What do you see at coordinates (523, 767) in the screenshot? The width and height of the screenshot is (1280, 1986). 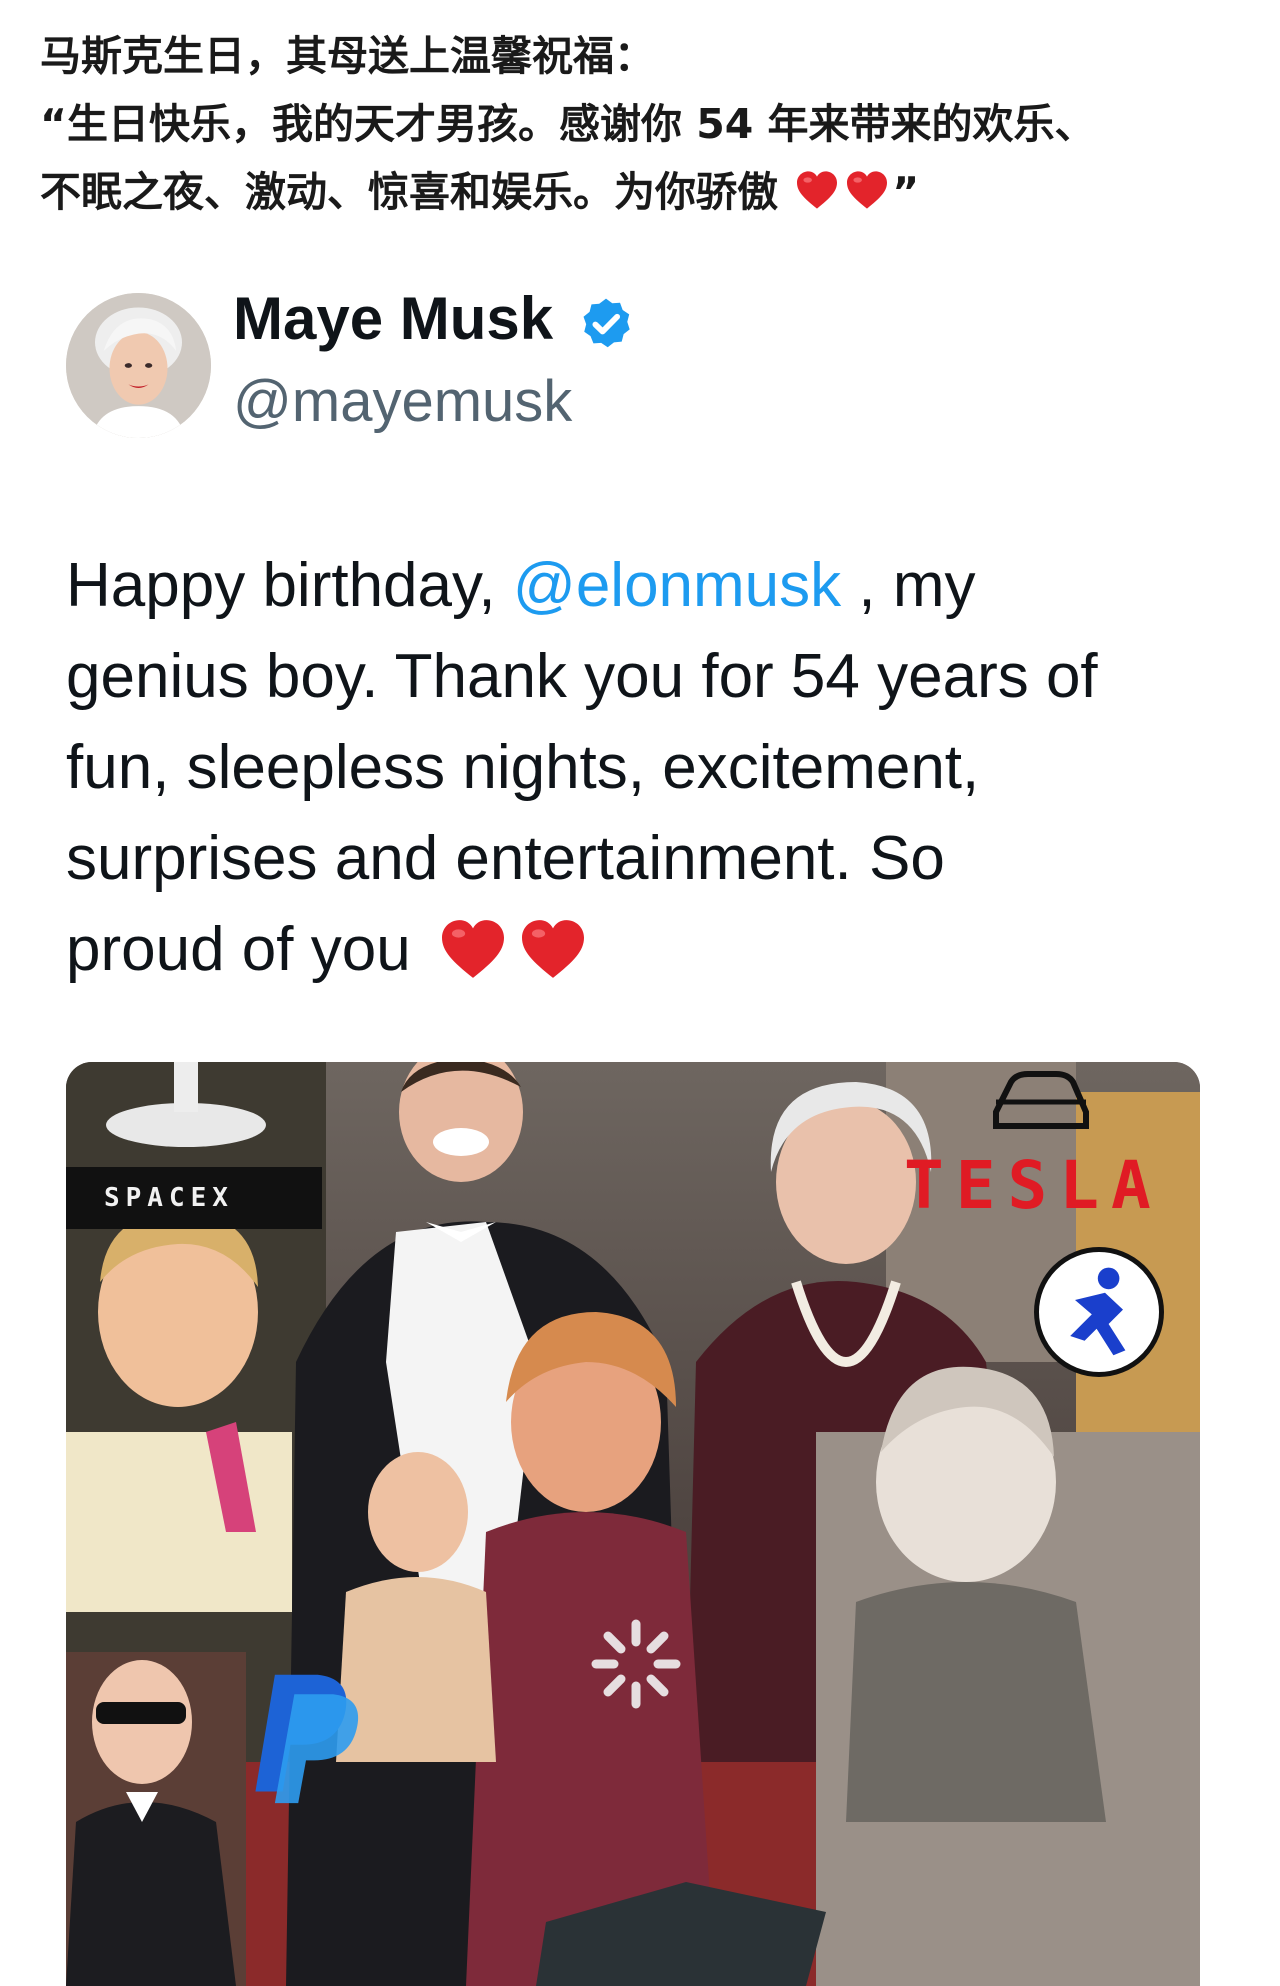 I see `tweet-line-3: fun, sleepless nights, excitement,` at bounding box center [523, 767].